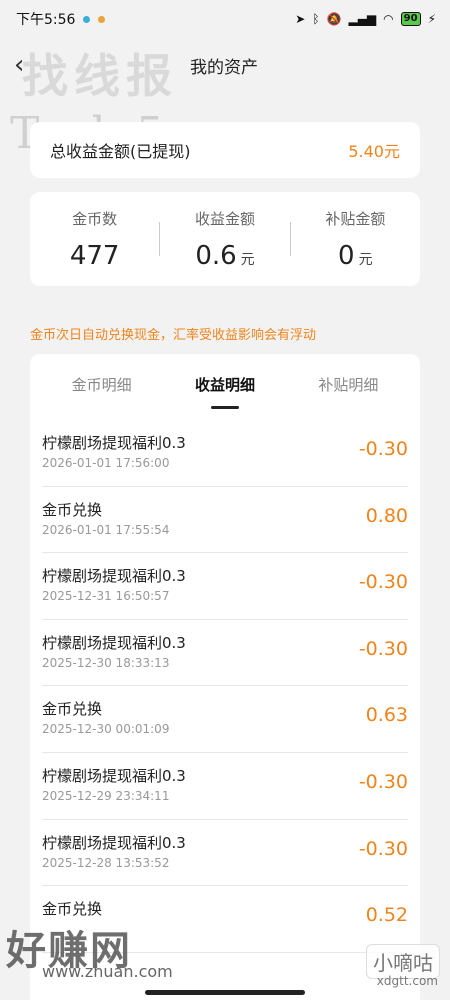  I want to click on signal-icon: ▂▄▆, so click(362, 19).